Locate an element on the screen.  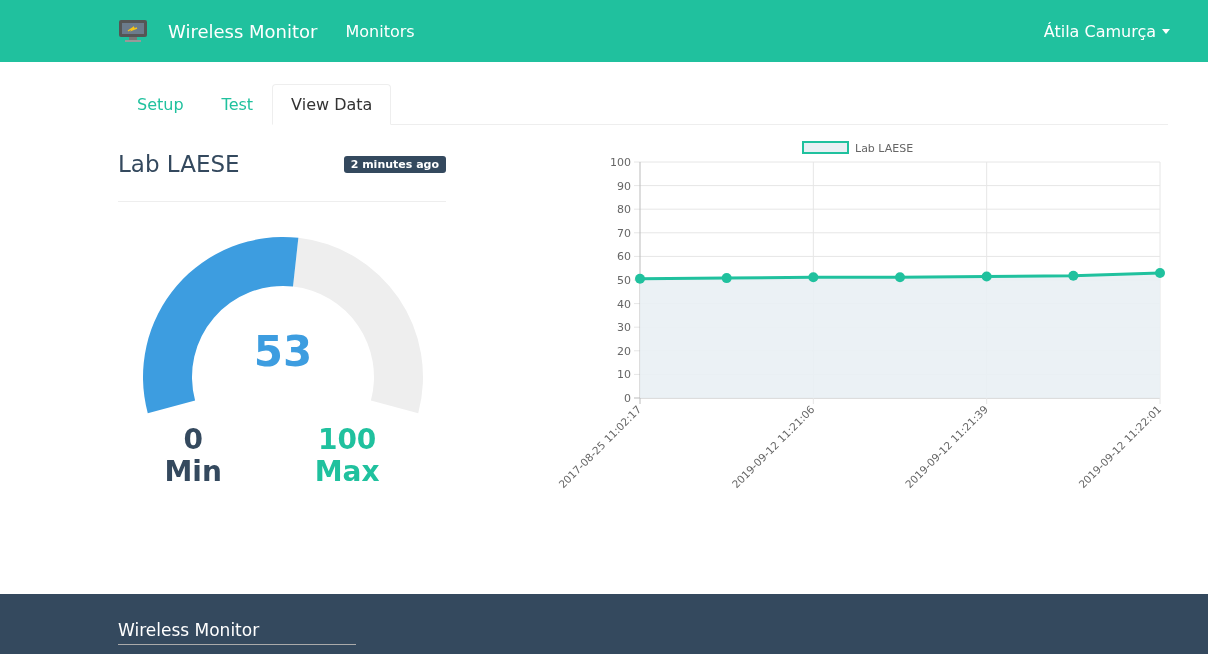
nav-link: Monitors is located at coordinates (380, 31).